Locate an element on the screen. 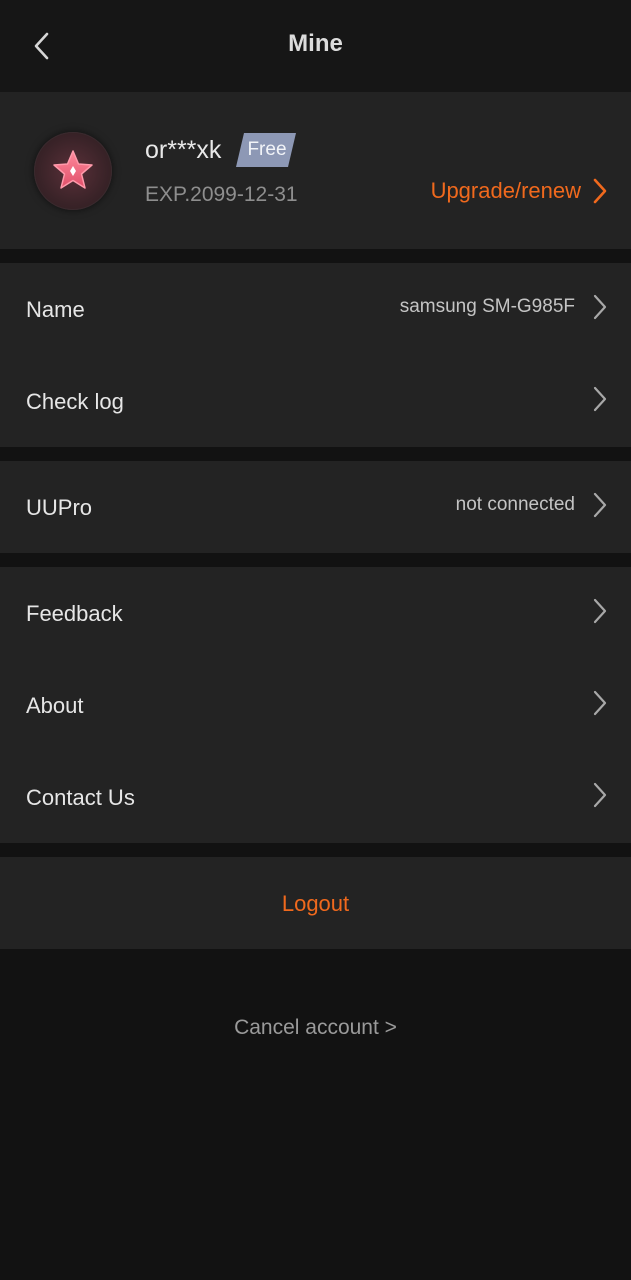 The width and height of the screenshot is (631, 1280). name-label: Name is located at coordinates (55, 309).